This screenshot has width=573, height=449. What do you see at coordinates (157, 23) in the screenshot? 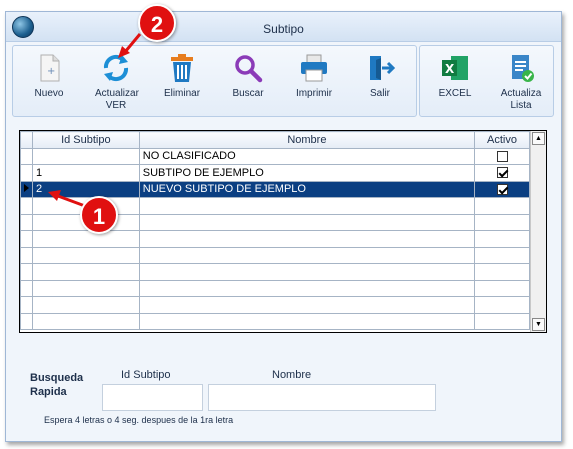
I see `annotation-badge-2: 2` at bounding box center [157, 23].